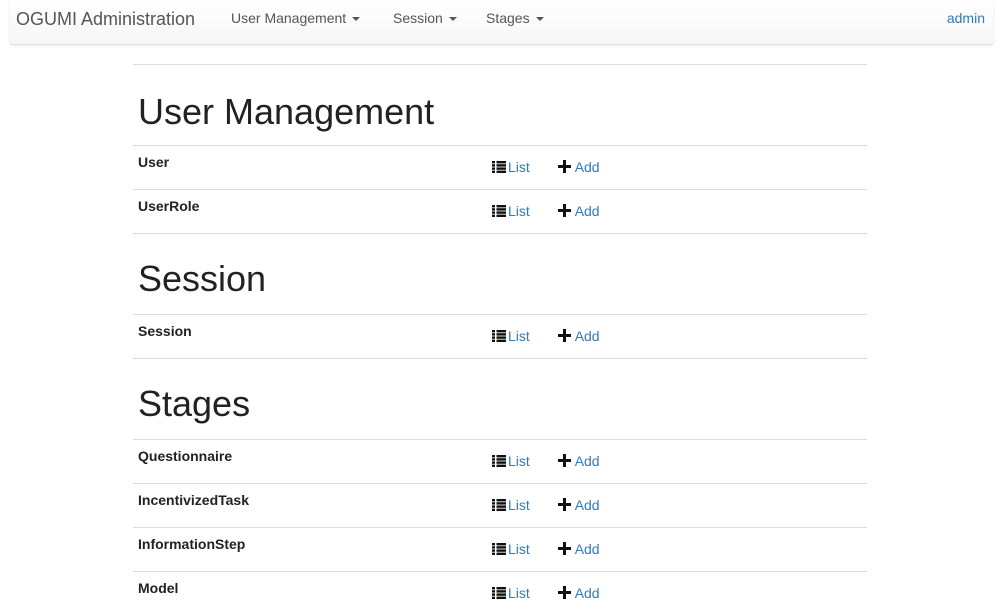 The image size is (1003, 616). What do you see at coordinates (286, 111) in the screenshot?
I see `section-heading-user-management: User Management` at bounding box center [286, 111].